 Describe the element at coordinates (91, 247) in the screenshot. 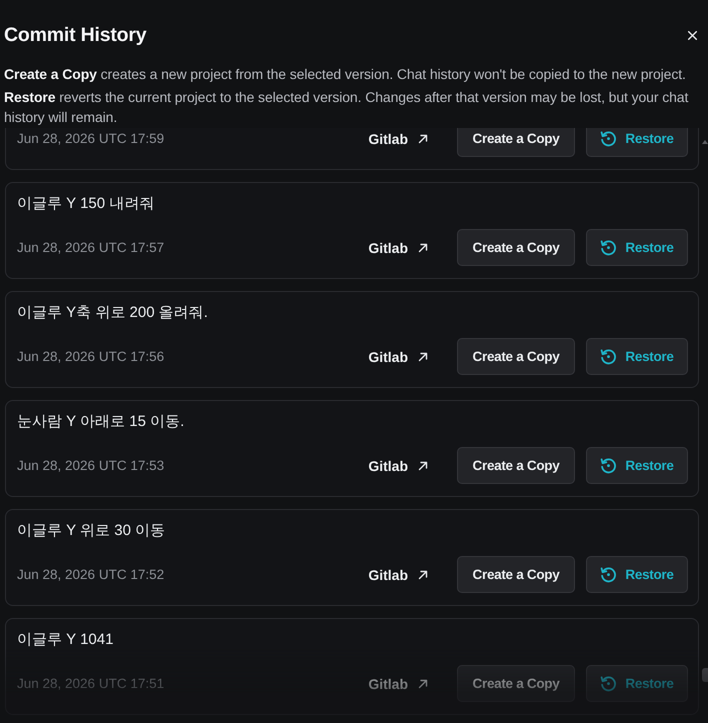

I see `commit-date: Jun 28, 2026 UTC 17:57` at that location.